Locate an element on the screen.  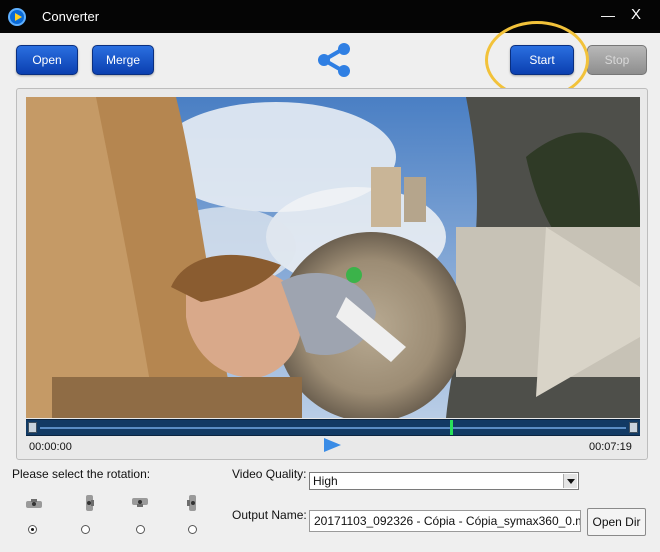
video-quality-select: High is located at coordinates (444, 481).